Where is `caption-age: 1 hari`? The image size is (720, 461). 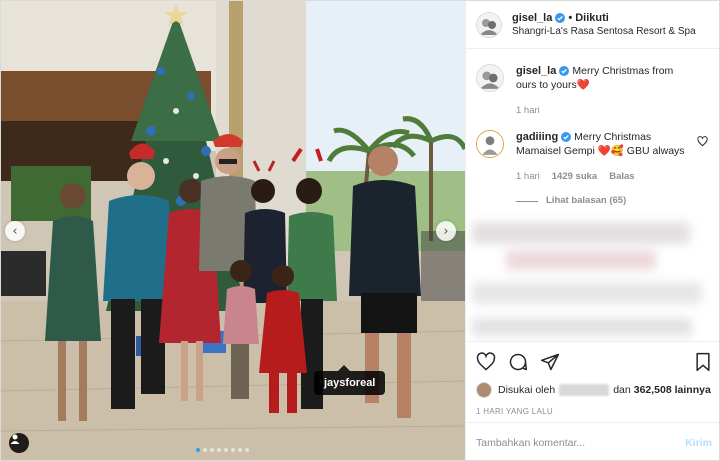
caption-age: 1 hari is located at coordinates (528, 111).